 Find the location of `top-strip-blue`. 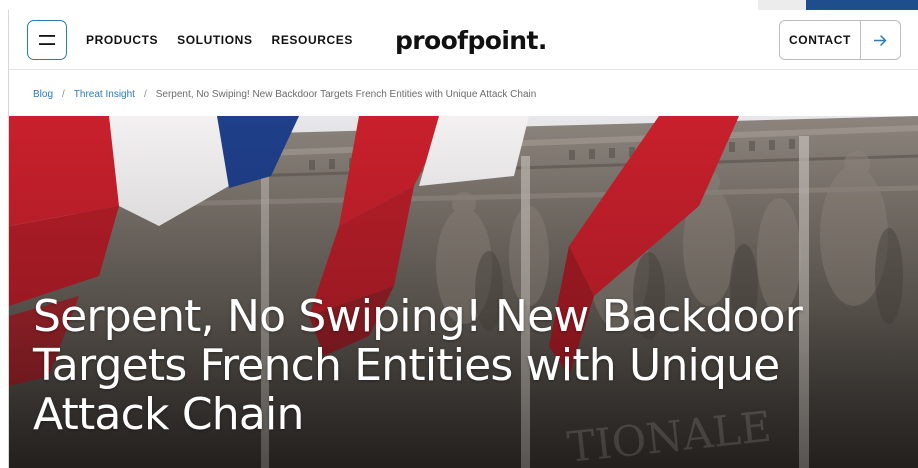

top-strip-blue is located at coordinates (862, 5).